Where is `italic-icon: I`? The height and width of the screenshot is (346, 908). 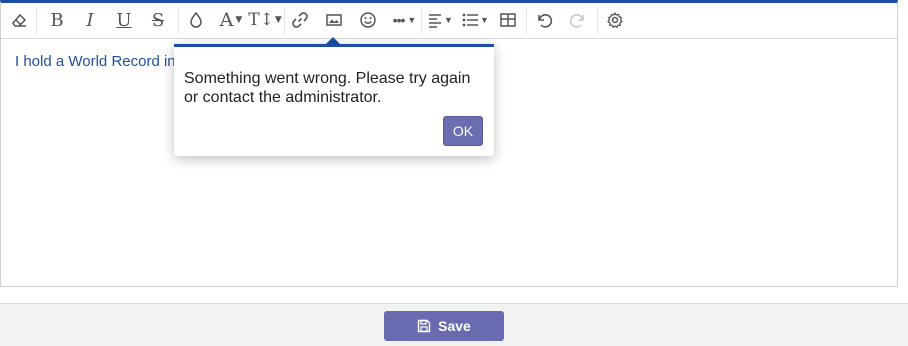 italic-icon: I is located at coordinates (90, 20).